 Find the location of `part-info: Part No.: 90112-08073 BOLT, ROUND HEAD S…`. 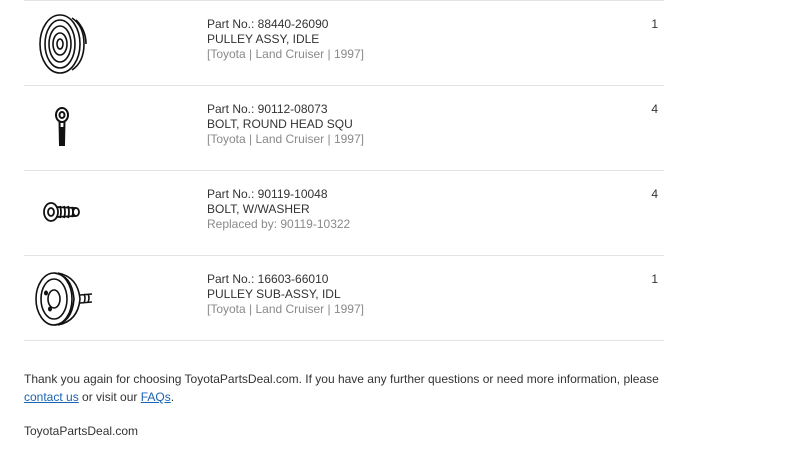

part-info: Part No.: 90112-08073 BOLT, ROUND HEAD S… is located at coordinates (285, 124).